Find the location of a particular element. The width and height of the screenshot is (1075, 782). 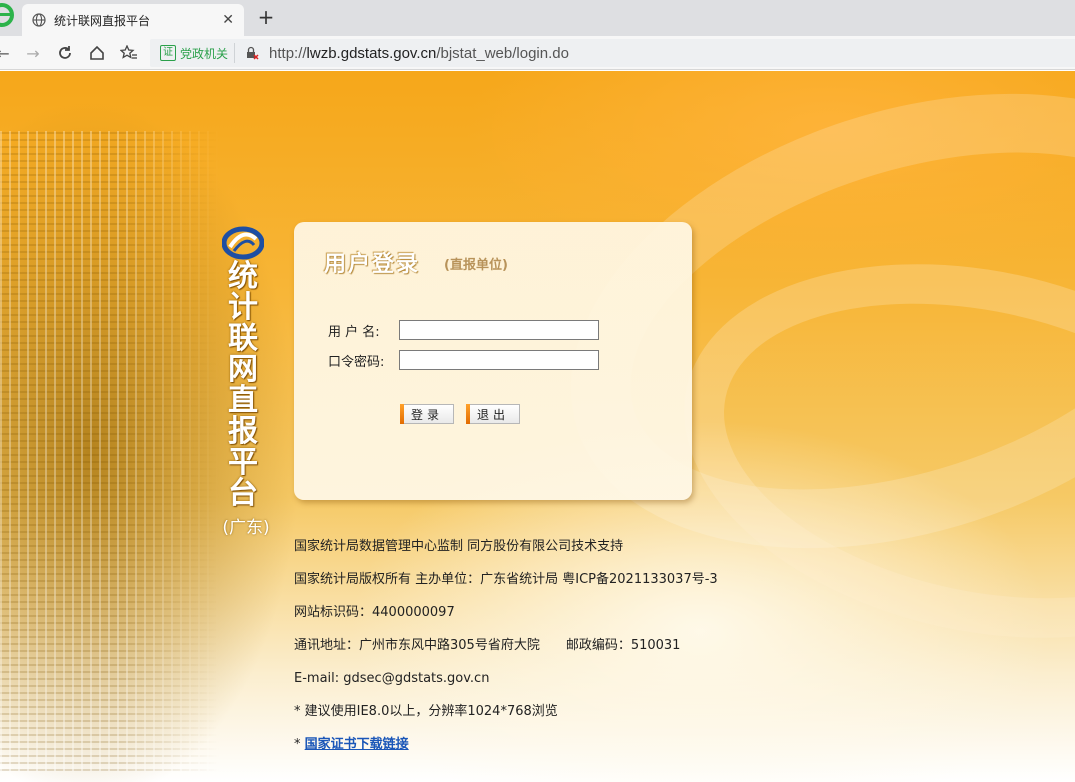

login-title: 用户登录 is located at coordinates (372, 264).